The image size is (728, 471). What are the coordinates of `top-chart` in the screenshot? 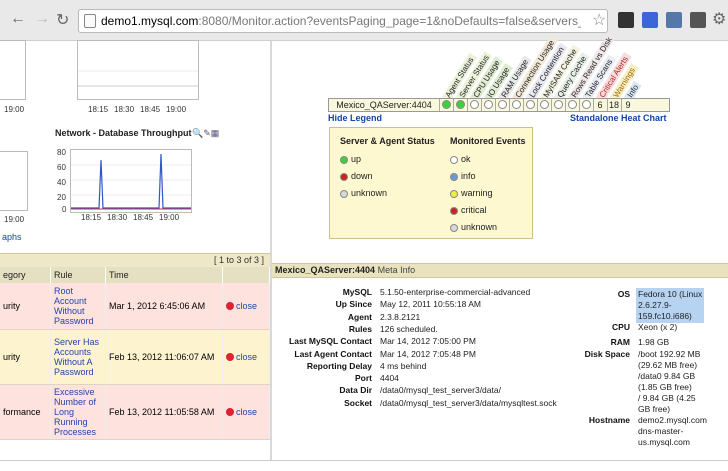 It's located at (138, 70).